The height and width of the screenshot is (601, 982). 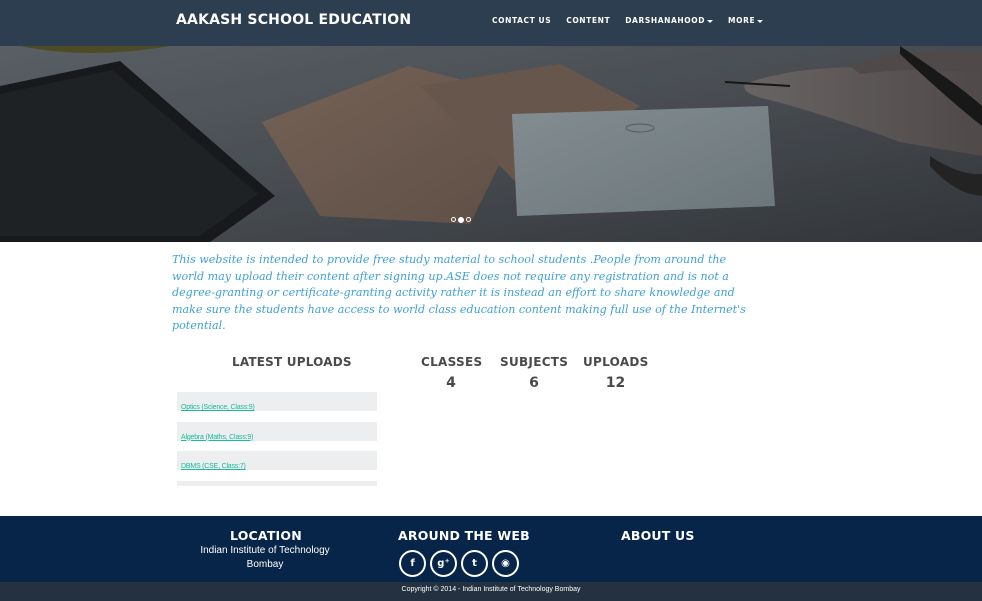 I want to click on stat-label: CLASSES, so click(x=452, y=362).